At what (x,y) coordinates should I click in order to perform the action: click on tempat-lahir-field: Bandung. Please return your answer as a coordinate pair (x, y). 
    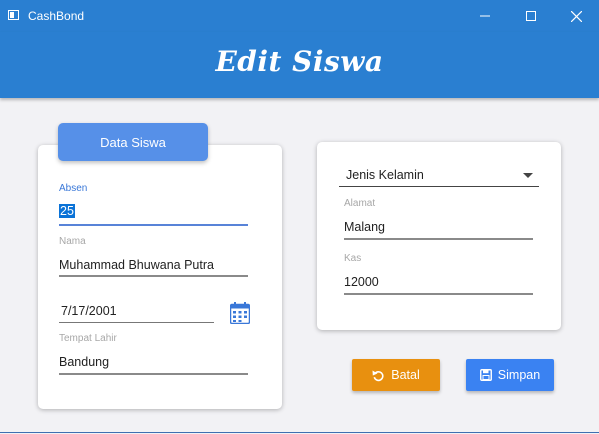
    Looking at the image, I should click on (84, 362).